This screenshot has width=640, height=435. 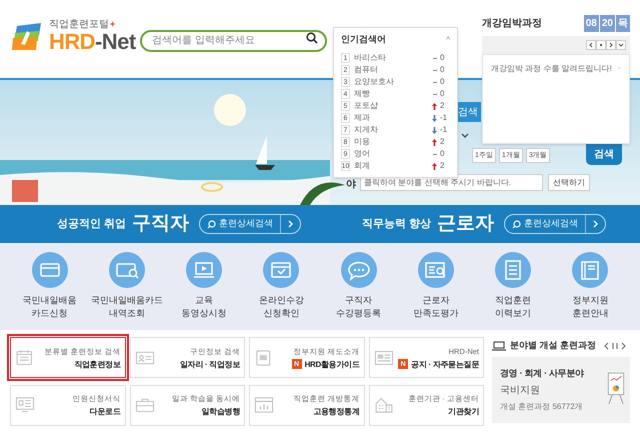 What do you see at coordinates (607, 23) in the screenshot?
I see `date-badge: 20` at bounding box center [607, 23].